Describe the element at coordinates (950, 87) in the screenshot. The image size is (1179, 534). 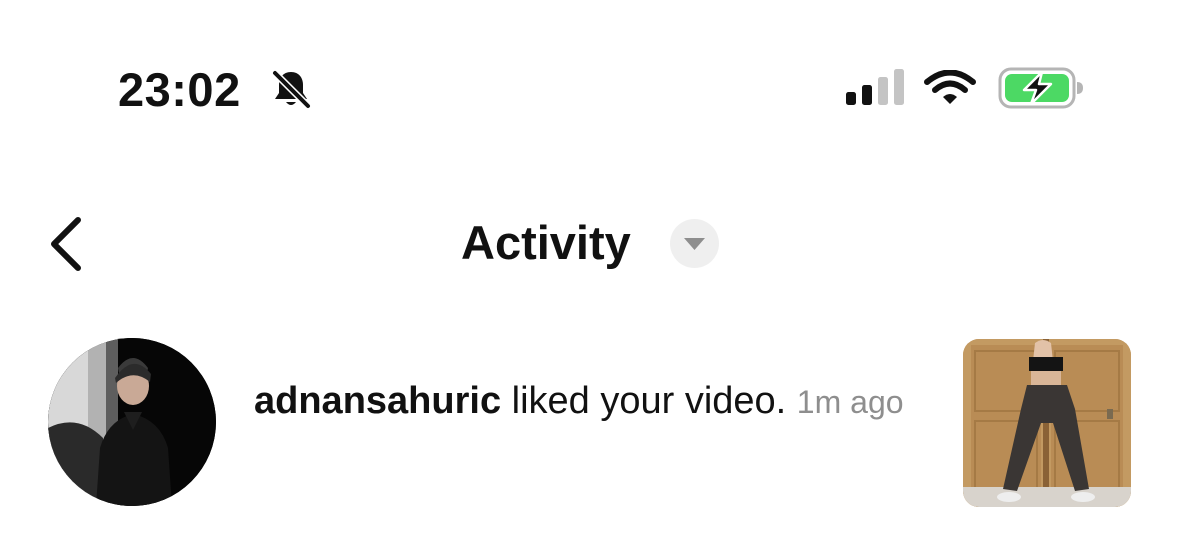
I see `wifi-icon` at that location.